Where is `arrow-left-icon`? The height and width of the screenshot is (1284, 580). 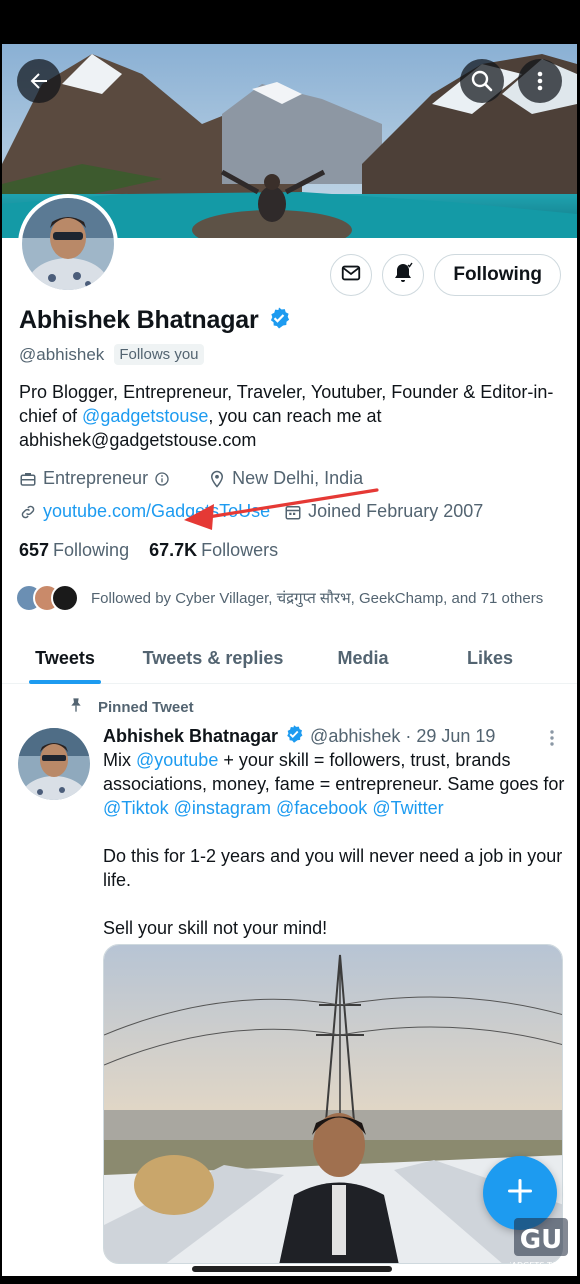
arrow-left-icon is located at coordinates (39, 81).